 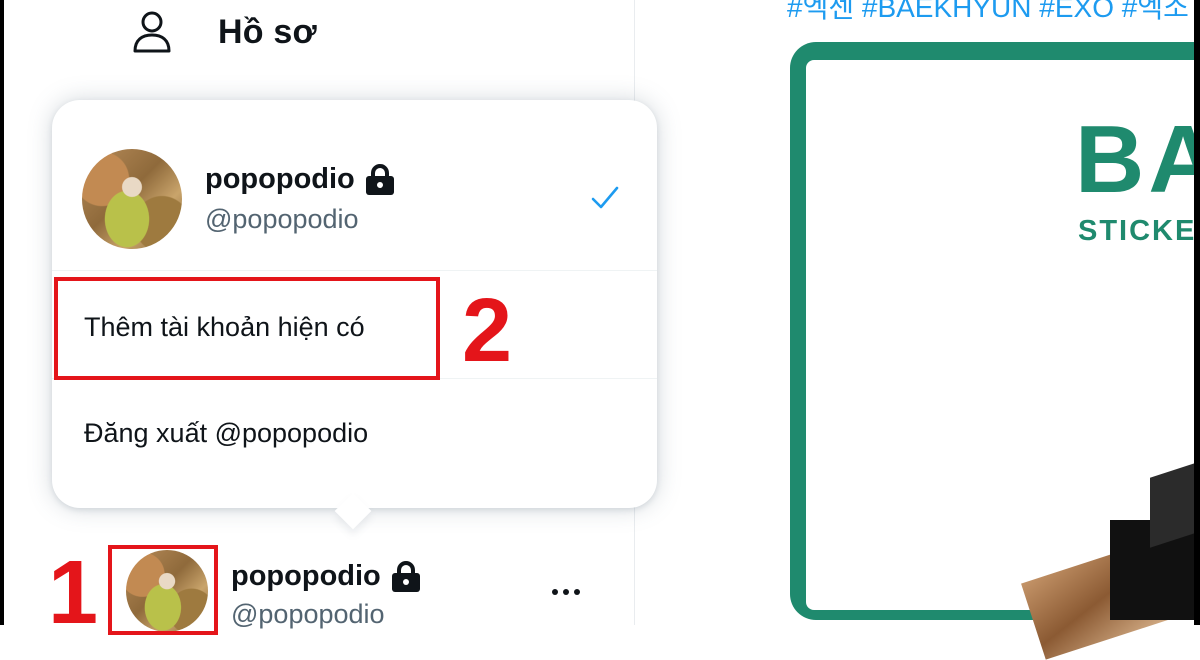 I want to click on person-icon, so click(x=152, y=32).